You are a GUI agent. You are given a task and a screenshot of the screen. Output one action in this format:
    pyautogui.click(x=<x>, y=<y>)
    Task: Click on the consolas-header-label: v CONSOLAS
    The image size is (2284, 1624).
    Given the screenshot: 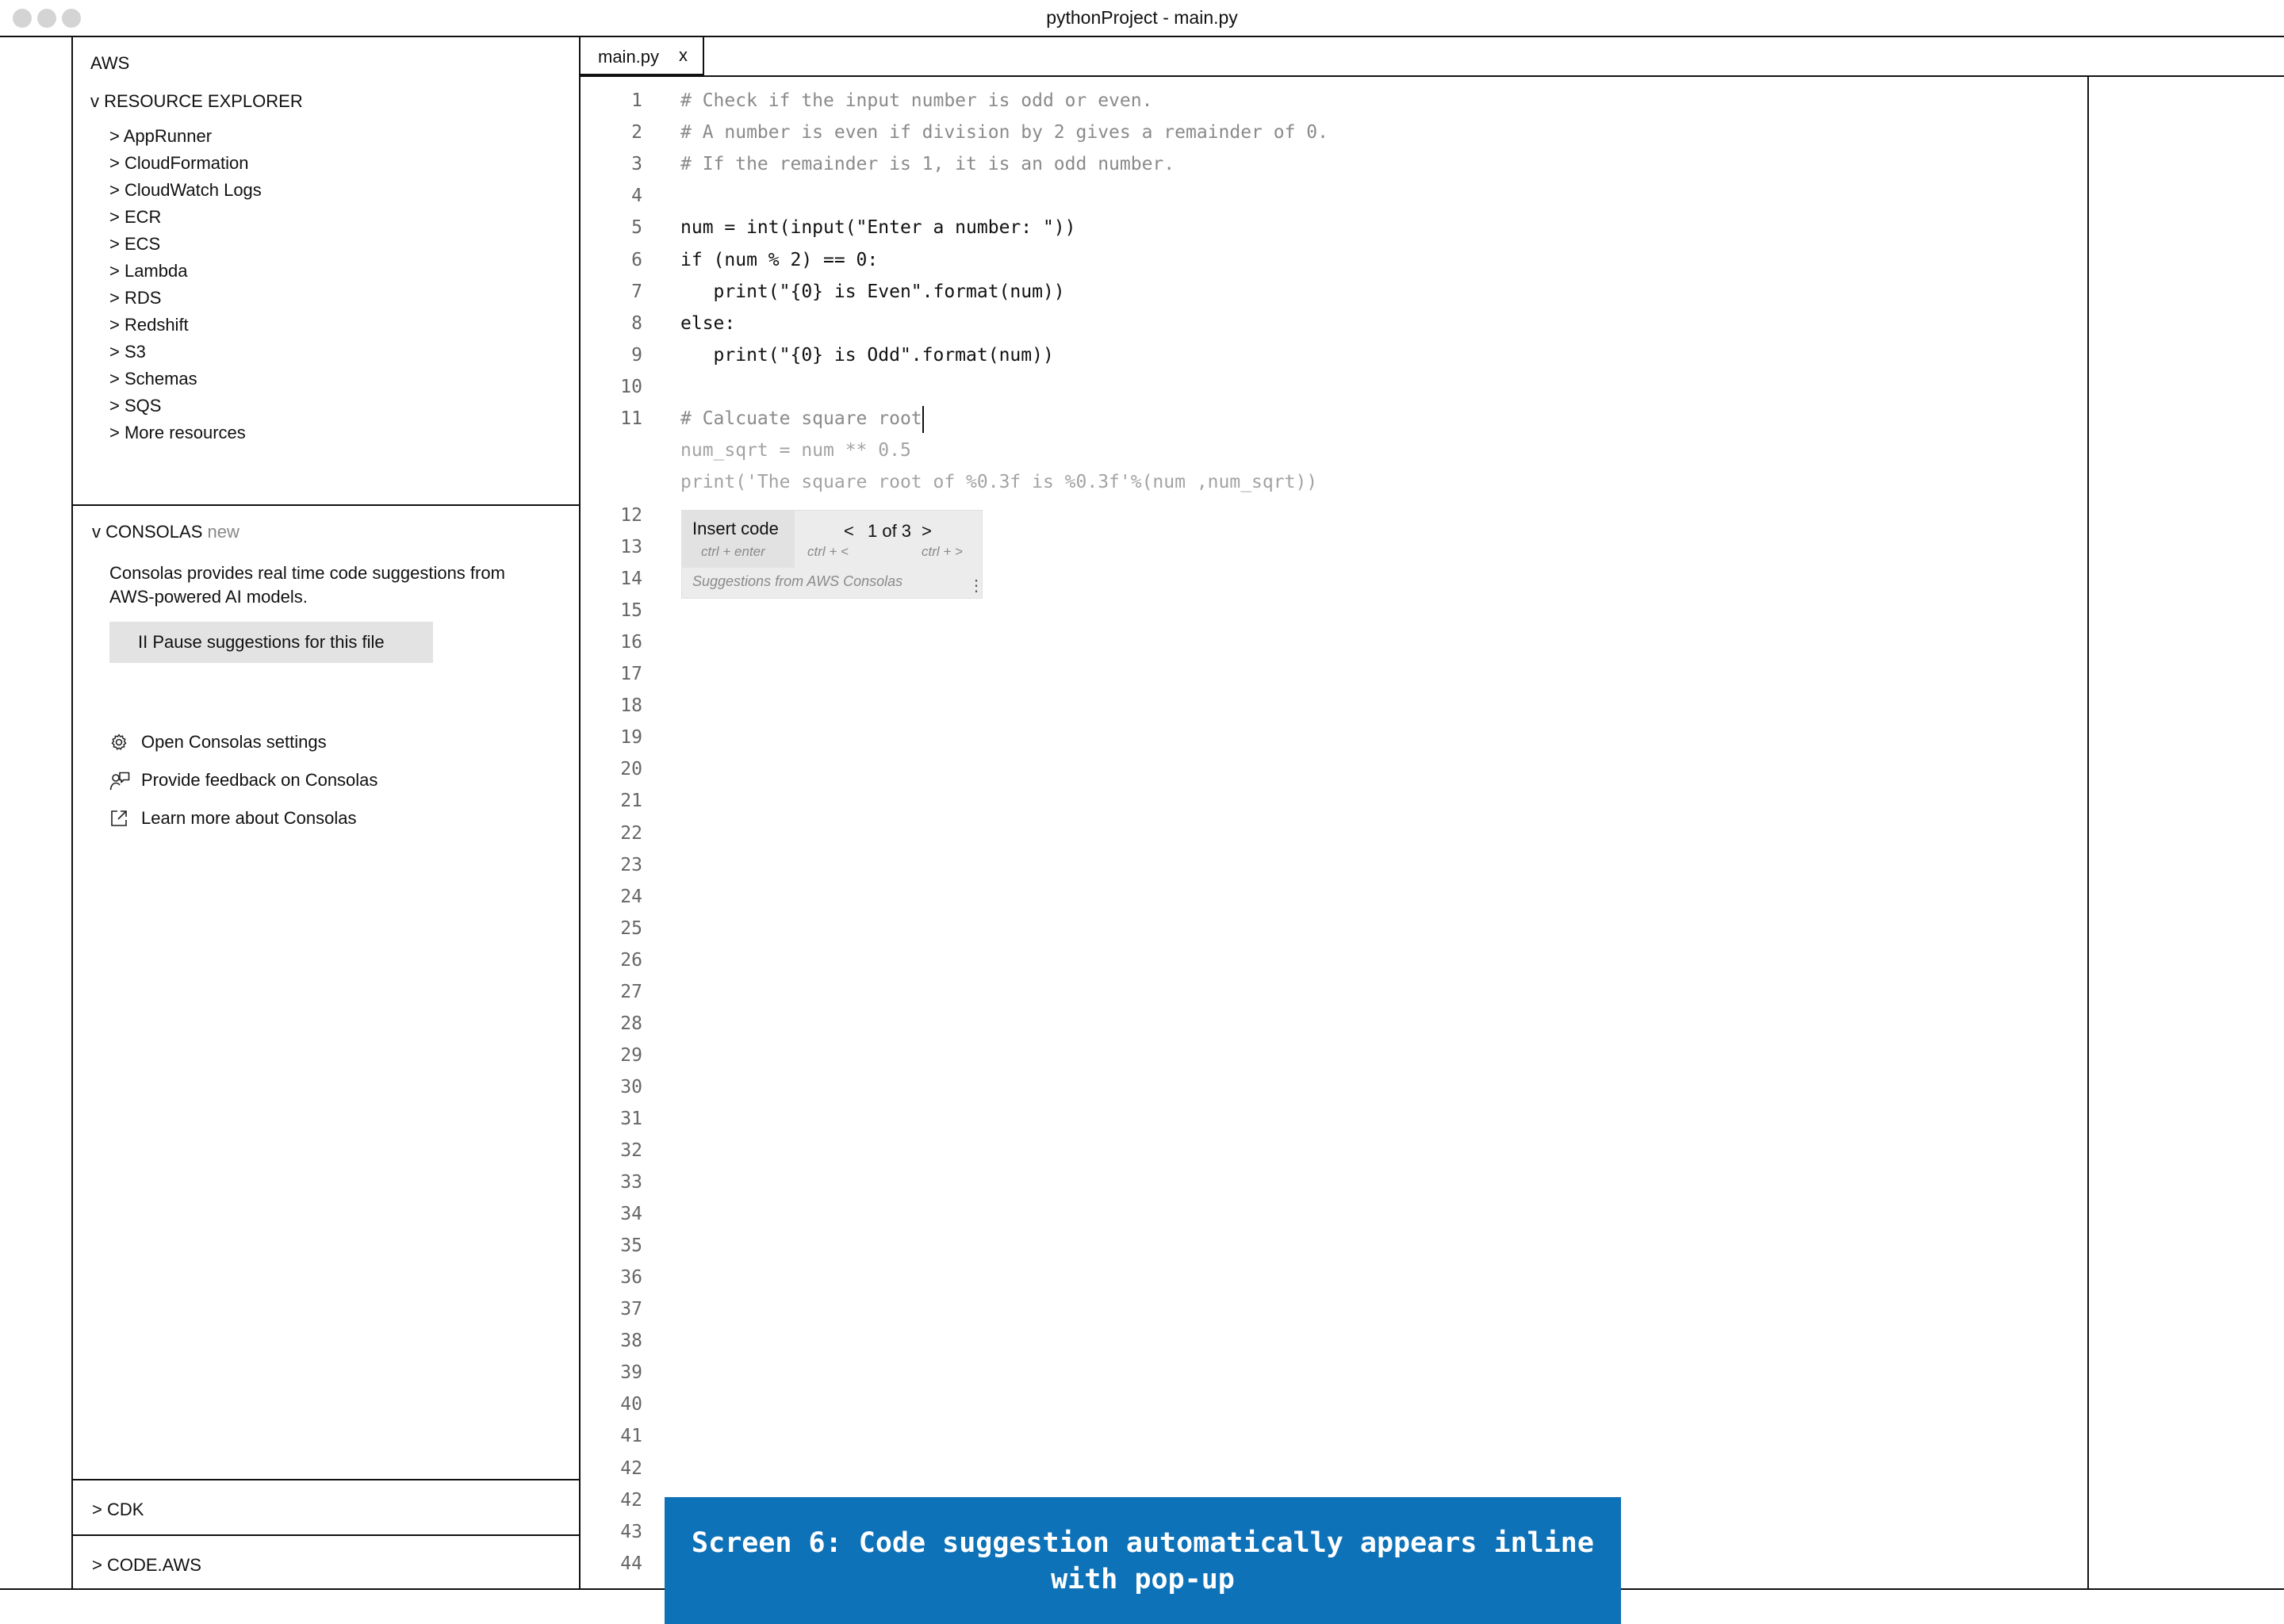 What is the action you would take?
    pyautogui.click(x=147, y=532)
    